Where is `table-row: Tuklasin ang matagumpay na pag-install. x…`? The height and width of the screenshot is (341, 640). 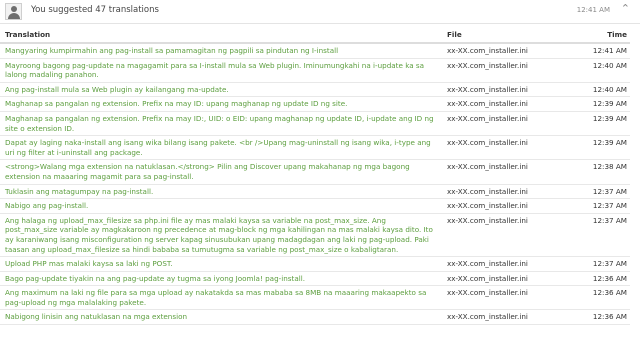
table-row: Tuklasin ang matagumpay na pag-install. x… is located at coordinates (315, 192).